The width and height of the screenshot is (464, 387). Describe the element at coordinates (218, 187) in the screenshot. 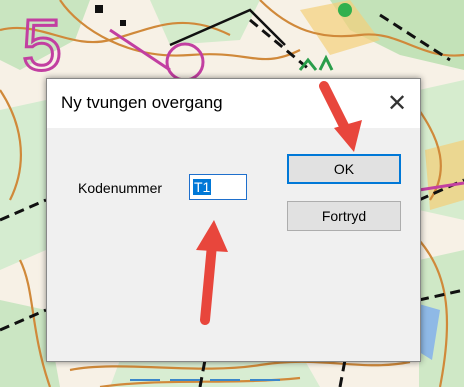

I see `code-number-input: T1` at that location.